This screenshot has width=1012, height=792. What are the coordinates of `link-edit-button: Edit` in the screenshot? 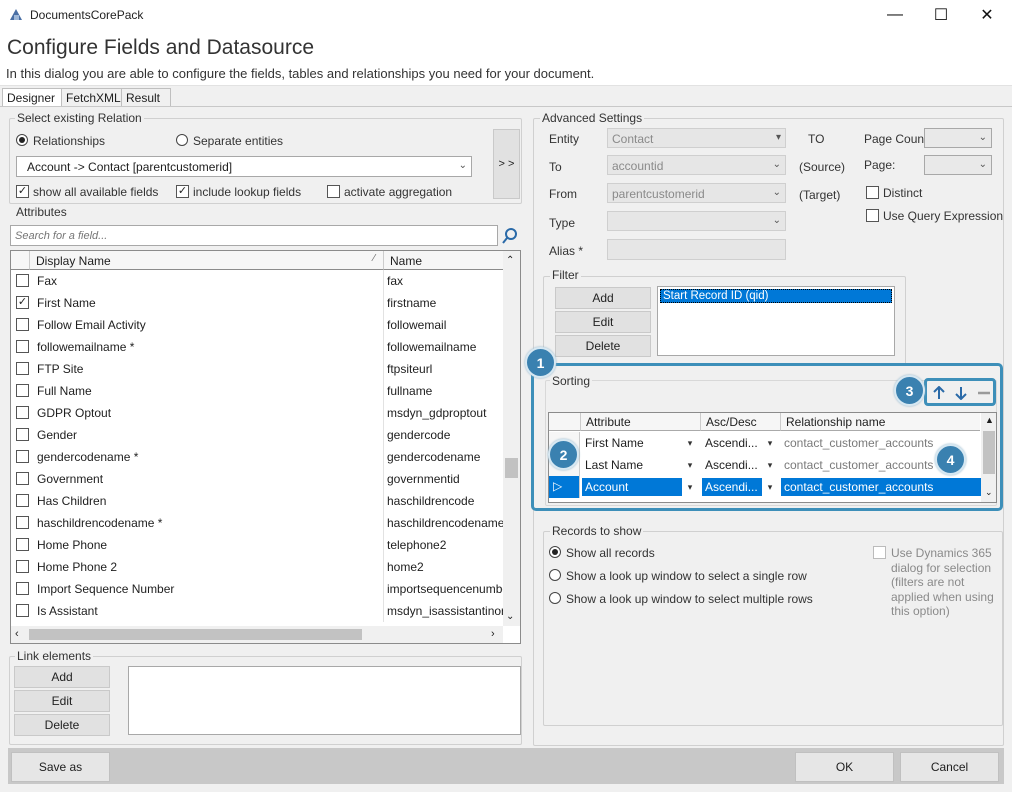 It's located at (62, 701).